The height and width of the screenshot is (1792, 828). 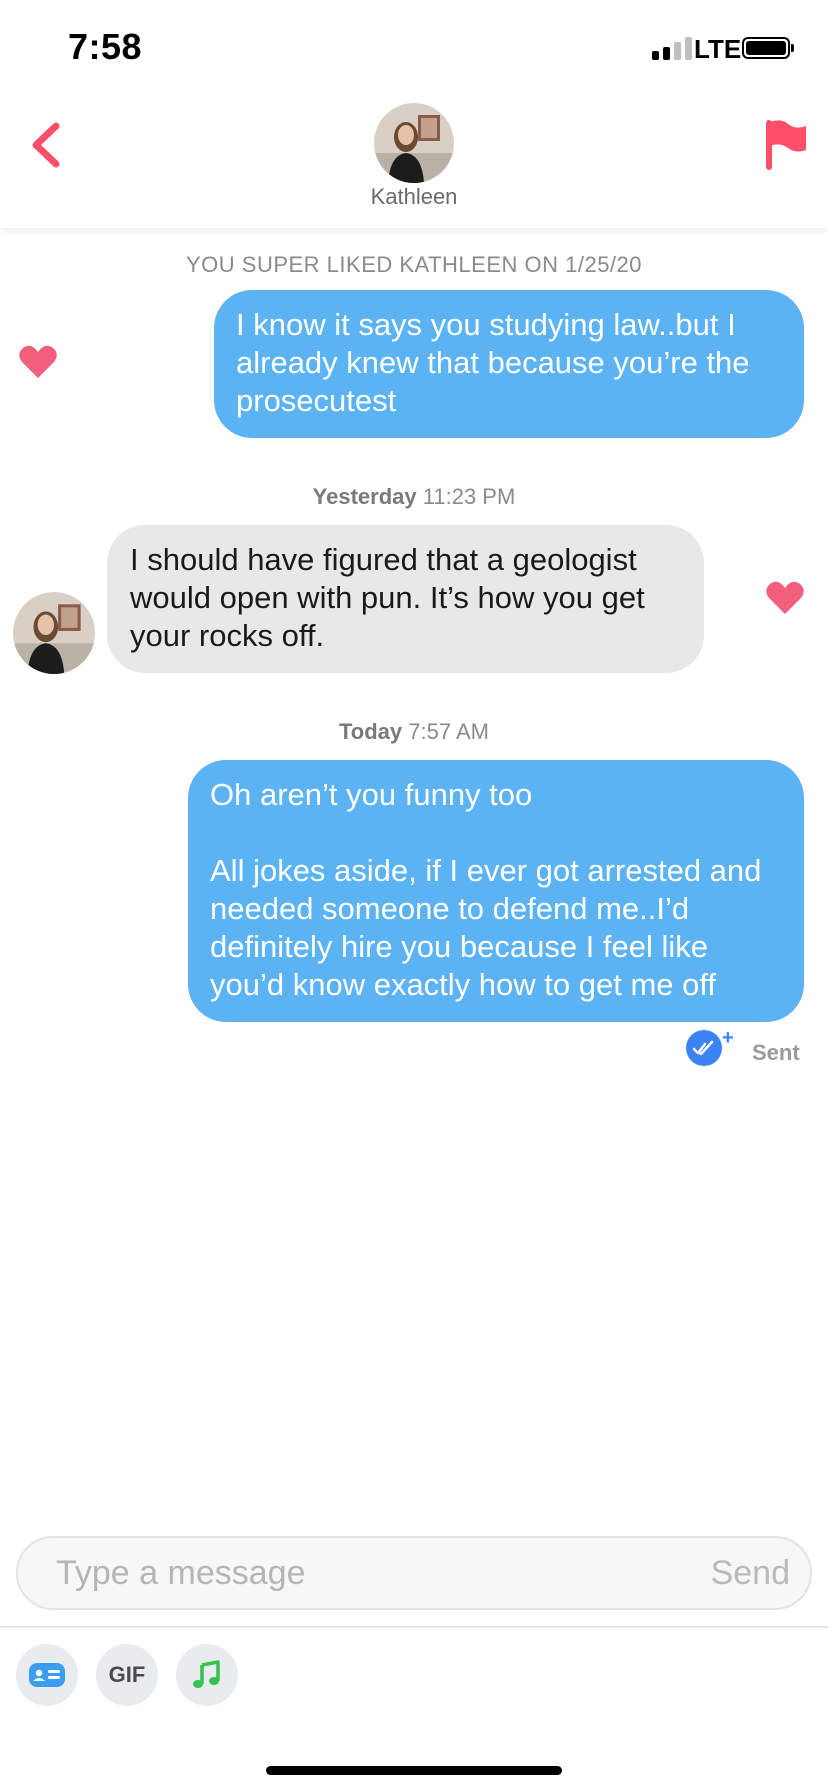 What do you see at coordinates (792, 48) in the screenshot?
I see `battery-tip` at bounding box center [792, 48].